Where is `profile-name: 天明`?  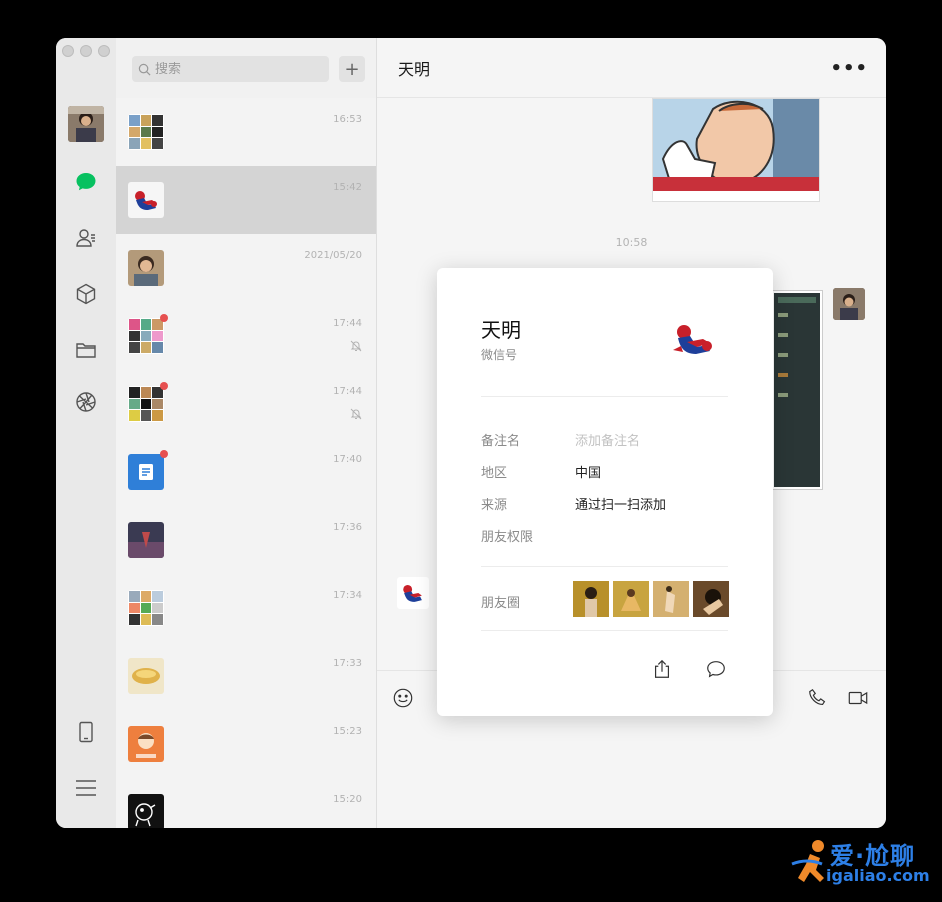 profile-name: 天明 is located at coordinates (501, 330).